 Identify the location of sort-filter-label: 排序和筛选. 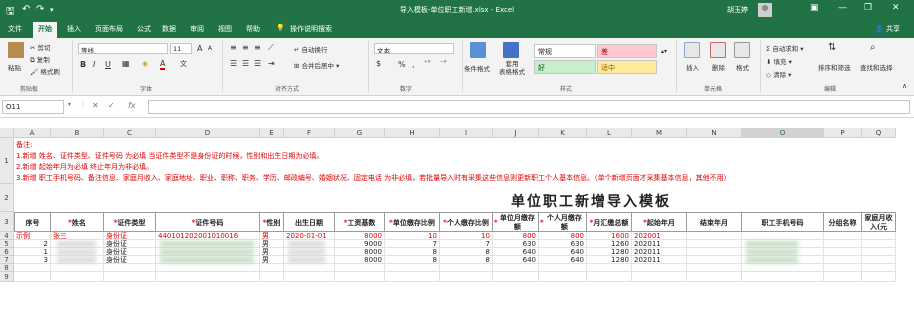
(834, 67).